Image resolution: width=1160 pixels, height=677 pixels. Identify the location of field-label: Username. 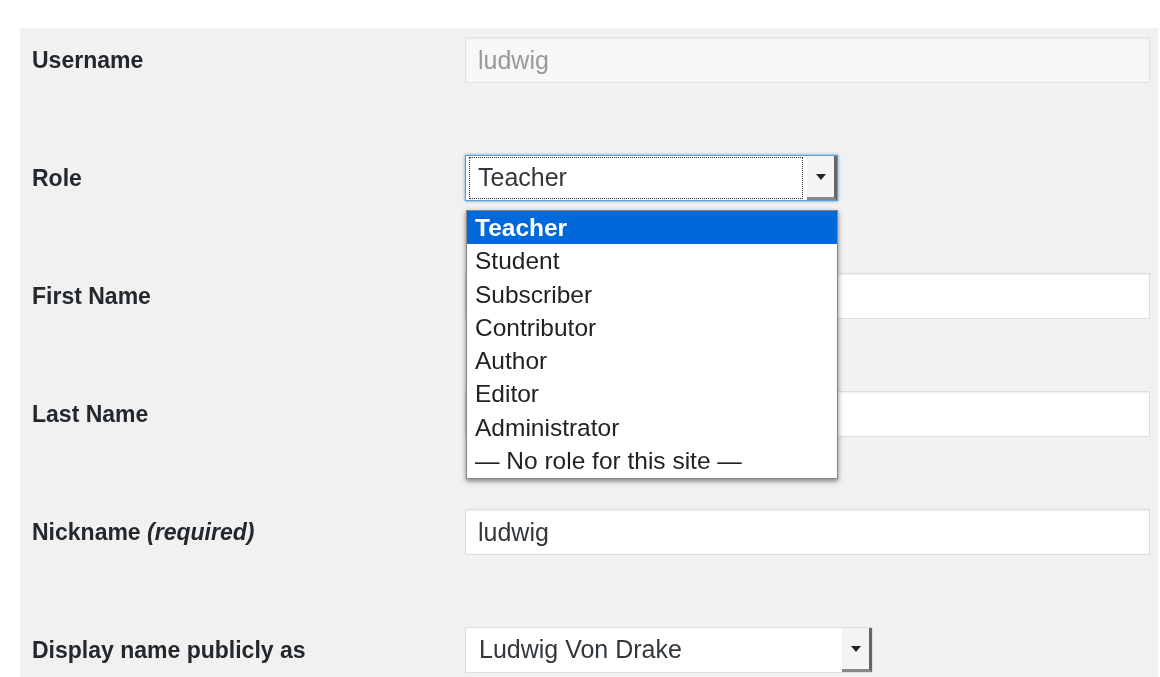
(88, 60).